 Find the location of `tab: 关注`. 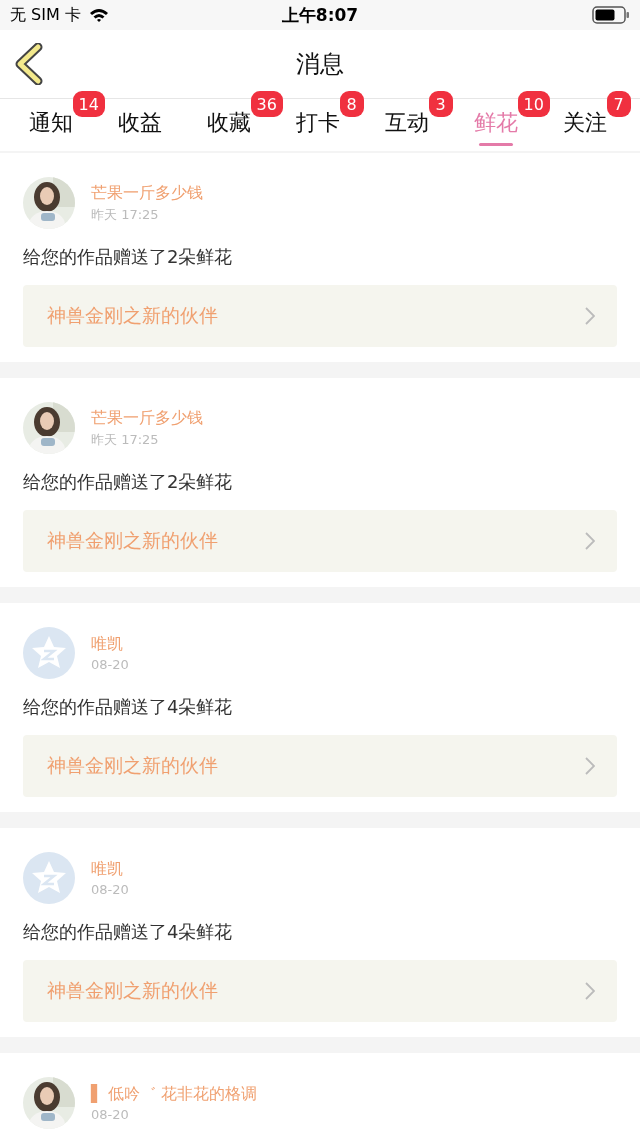

tab: 关注 is located at coordinates (584, 123).